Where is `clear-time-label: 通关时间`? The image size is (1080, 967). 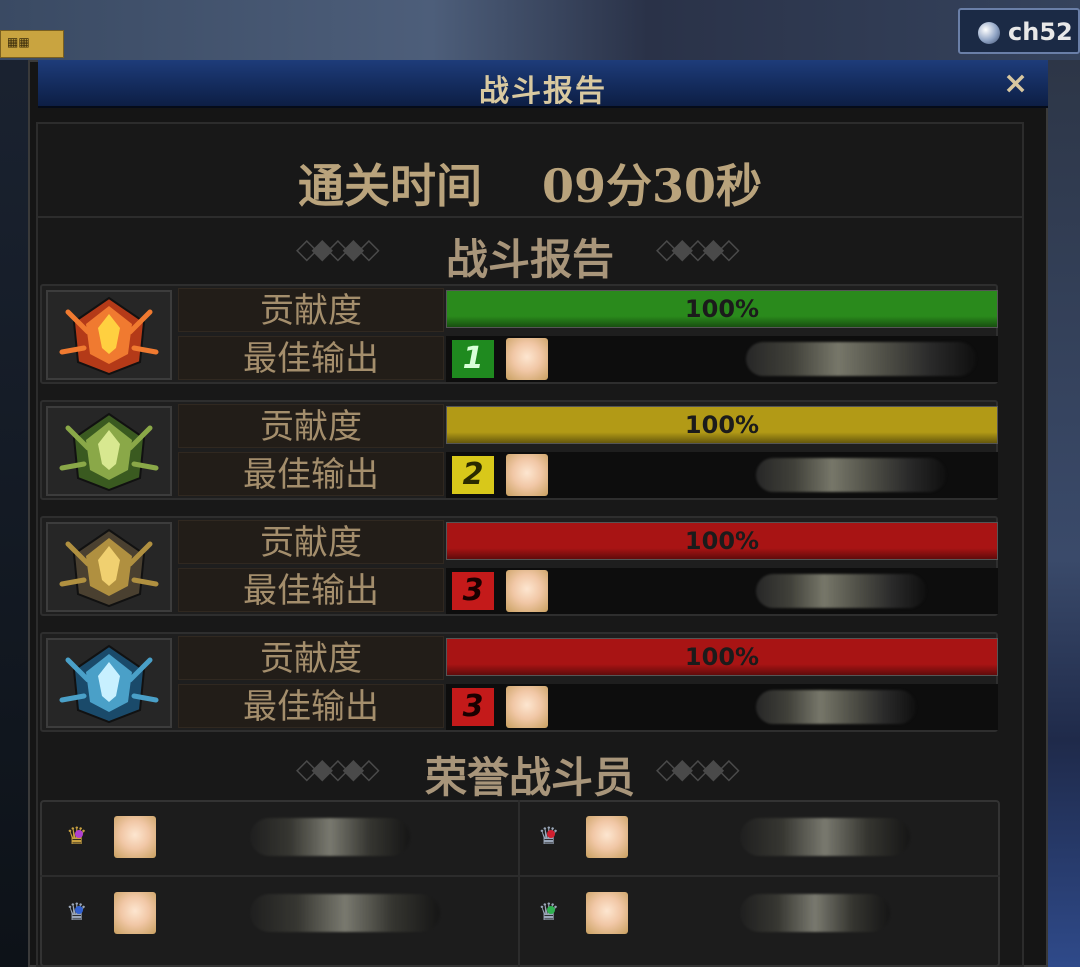
clear-time-label: 通关时间 is located at coordinates (389, 186).